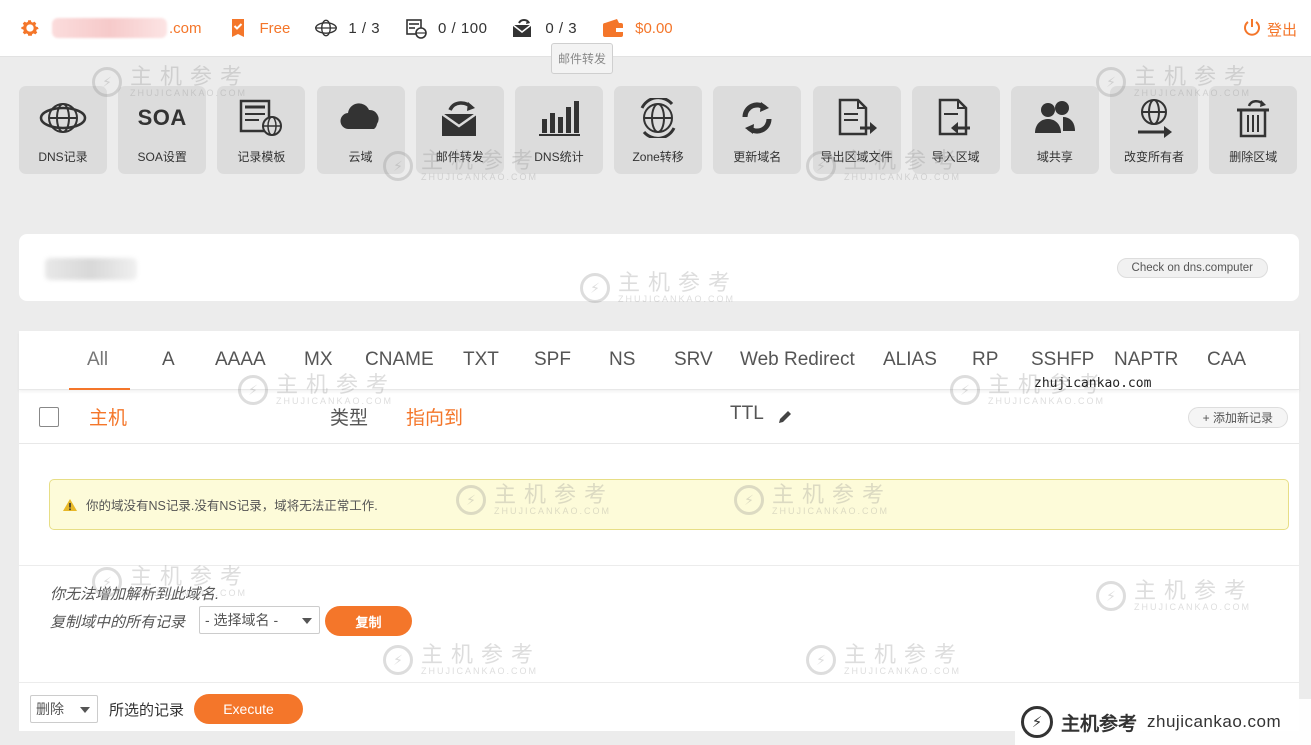 This screenshot has height=745, width=1311. What do you see at coordinates (955, 157) in the screenshot?
I see `tool-label: 导入区域` at bounding box center [955, 157].